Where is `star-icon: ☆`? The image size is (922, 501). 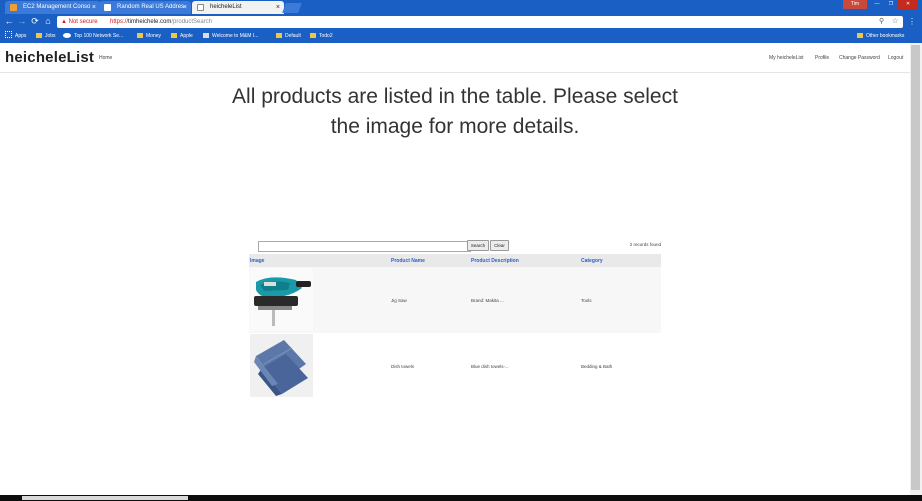 star-icon: ☆ is located at coordinates (895, 22).